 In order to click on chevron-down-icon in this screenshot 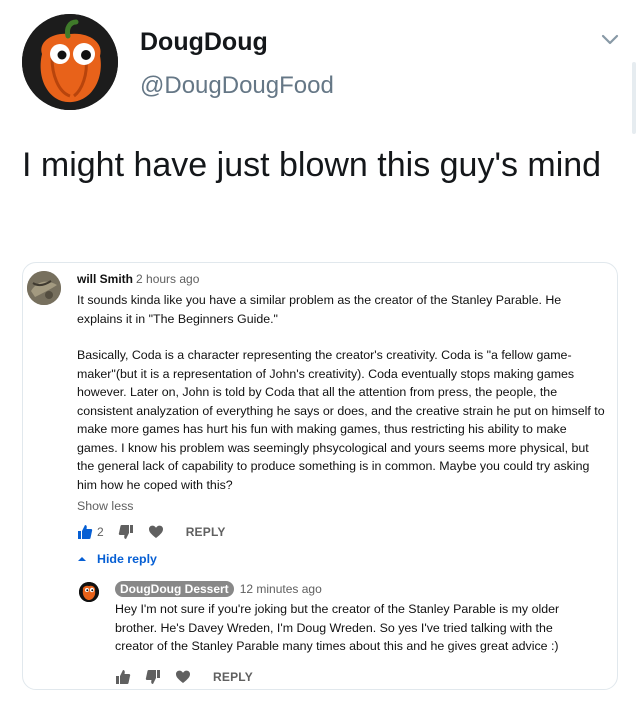, I will do `click(610, 40)`.